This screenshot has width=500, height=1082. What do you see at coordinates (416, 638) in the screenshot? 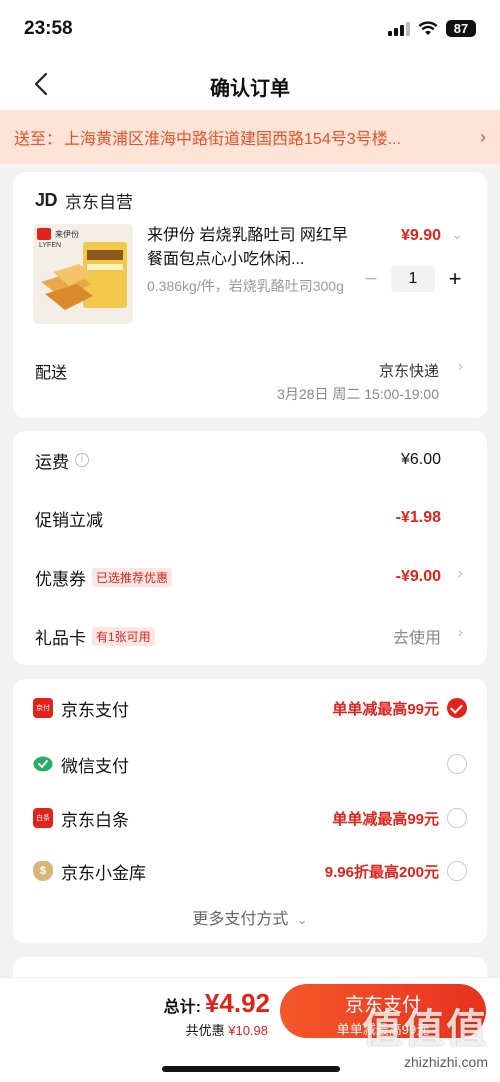
I see `fee-value: 去使用` at bounding box center [416, 638].